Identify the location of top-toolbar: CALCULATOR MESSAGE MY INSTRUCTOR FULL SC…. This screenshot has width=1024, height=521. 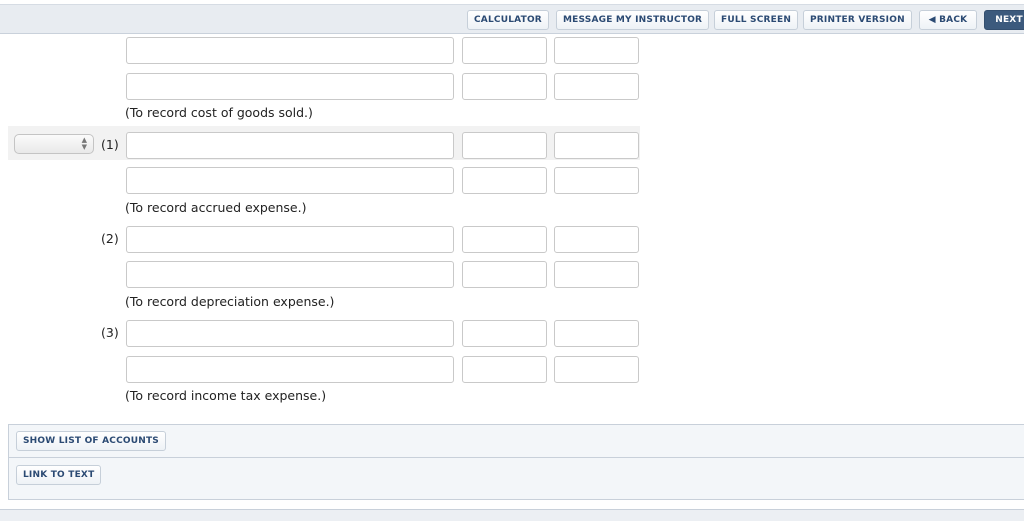
(512, 19).